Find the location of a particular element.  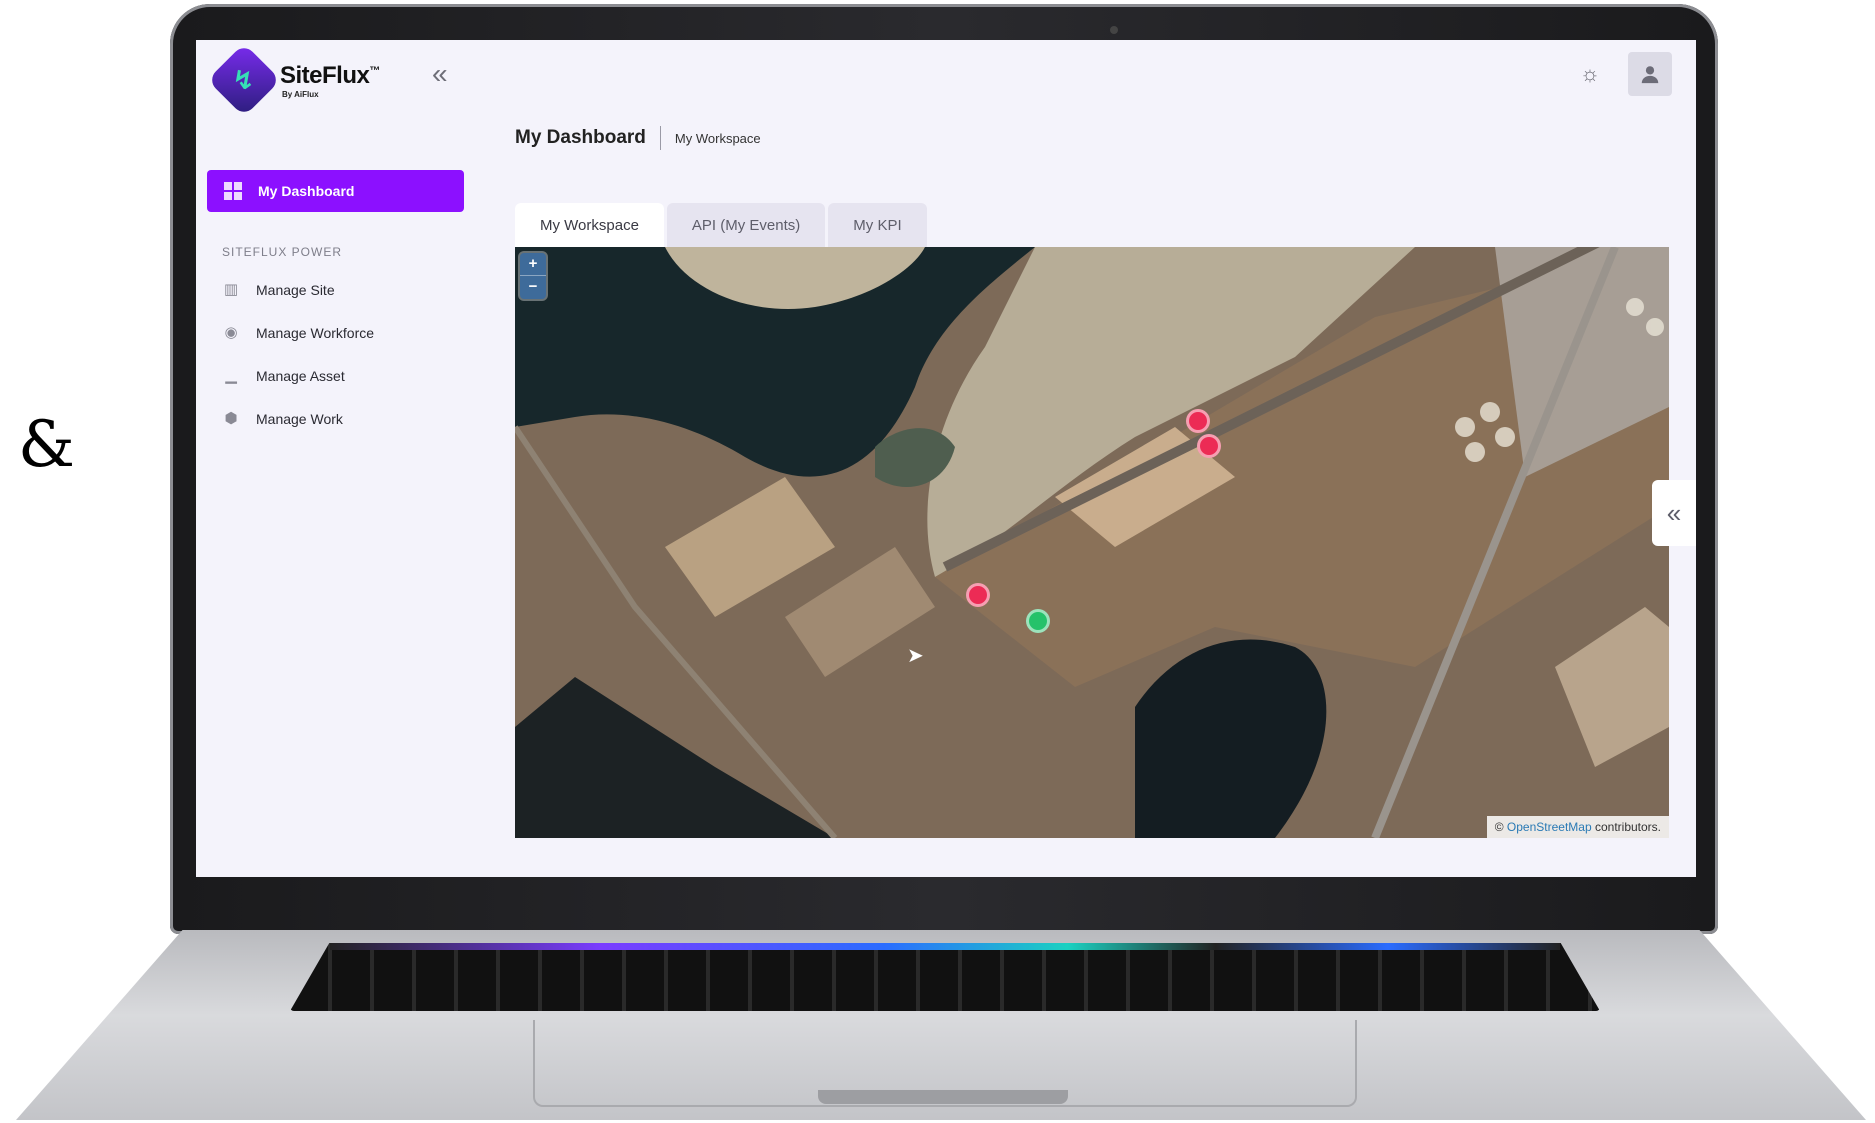

collapse-sidebar-button: « is located at coordinates (440, 74).